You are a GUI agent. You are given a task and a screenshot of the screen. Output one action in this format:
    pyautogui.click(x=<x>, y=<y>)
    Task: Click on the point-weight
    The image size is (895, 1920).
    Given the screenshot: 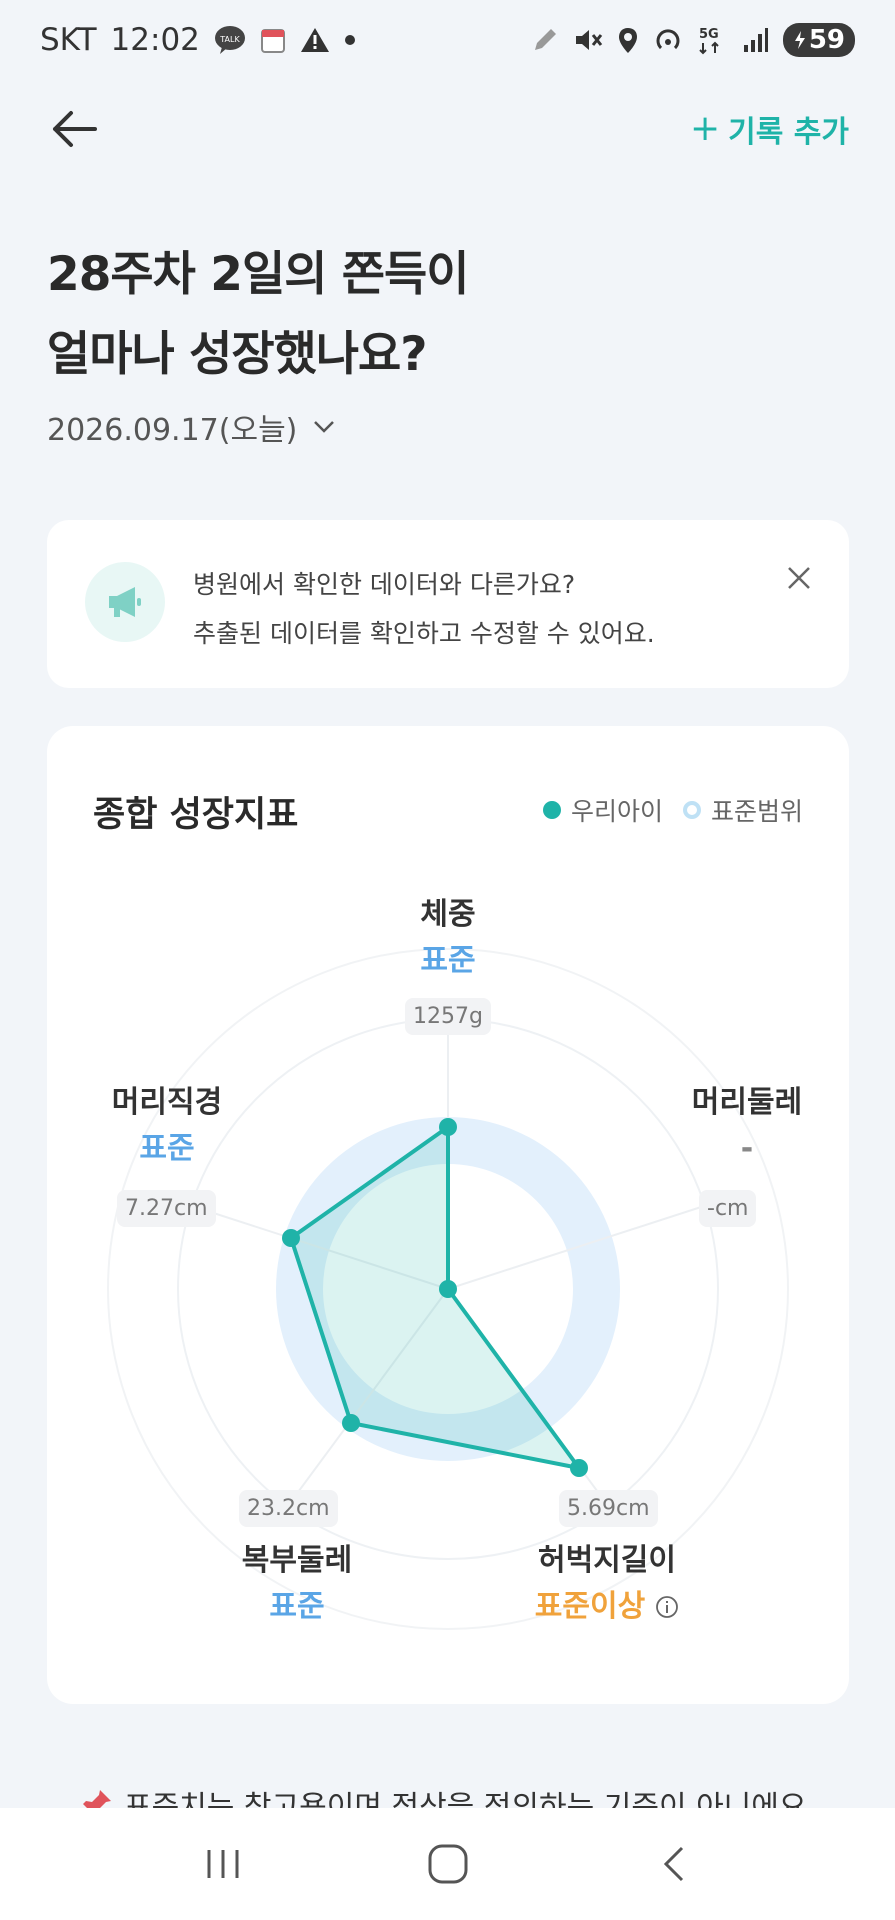 What is the action you would take?
    pyautogui.click(x=448, y=1127)
    